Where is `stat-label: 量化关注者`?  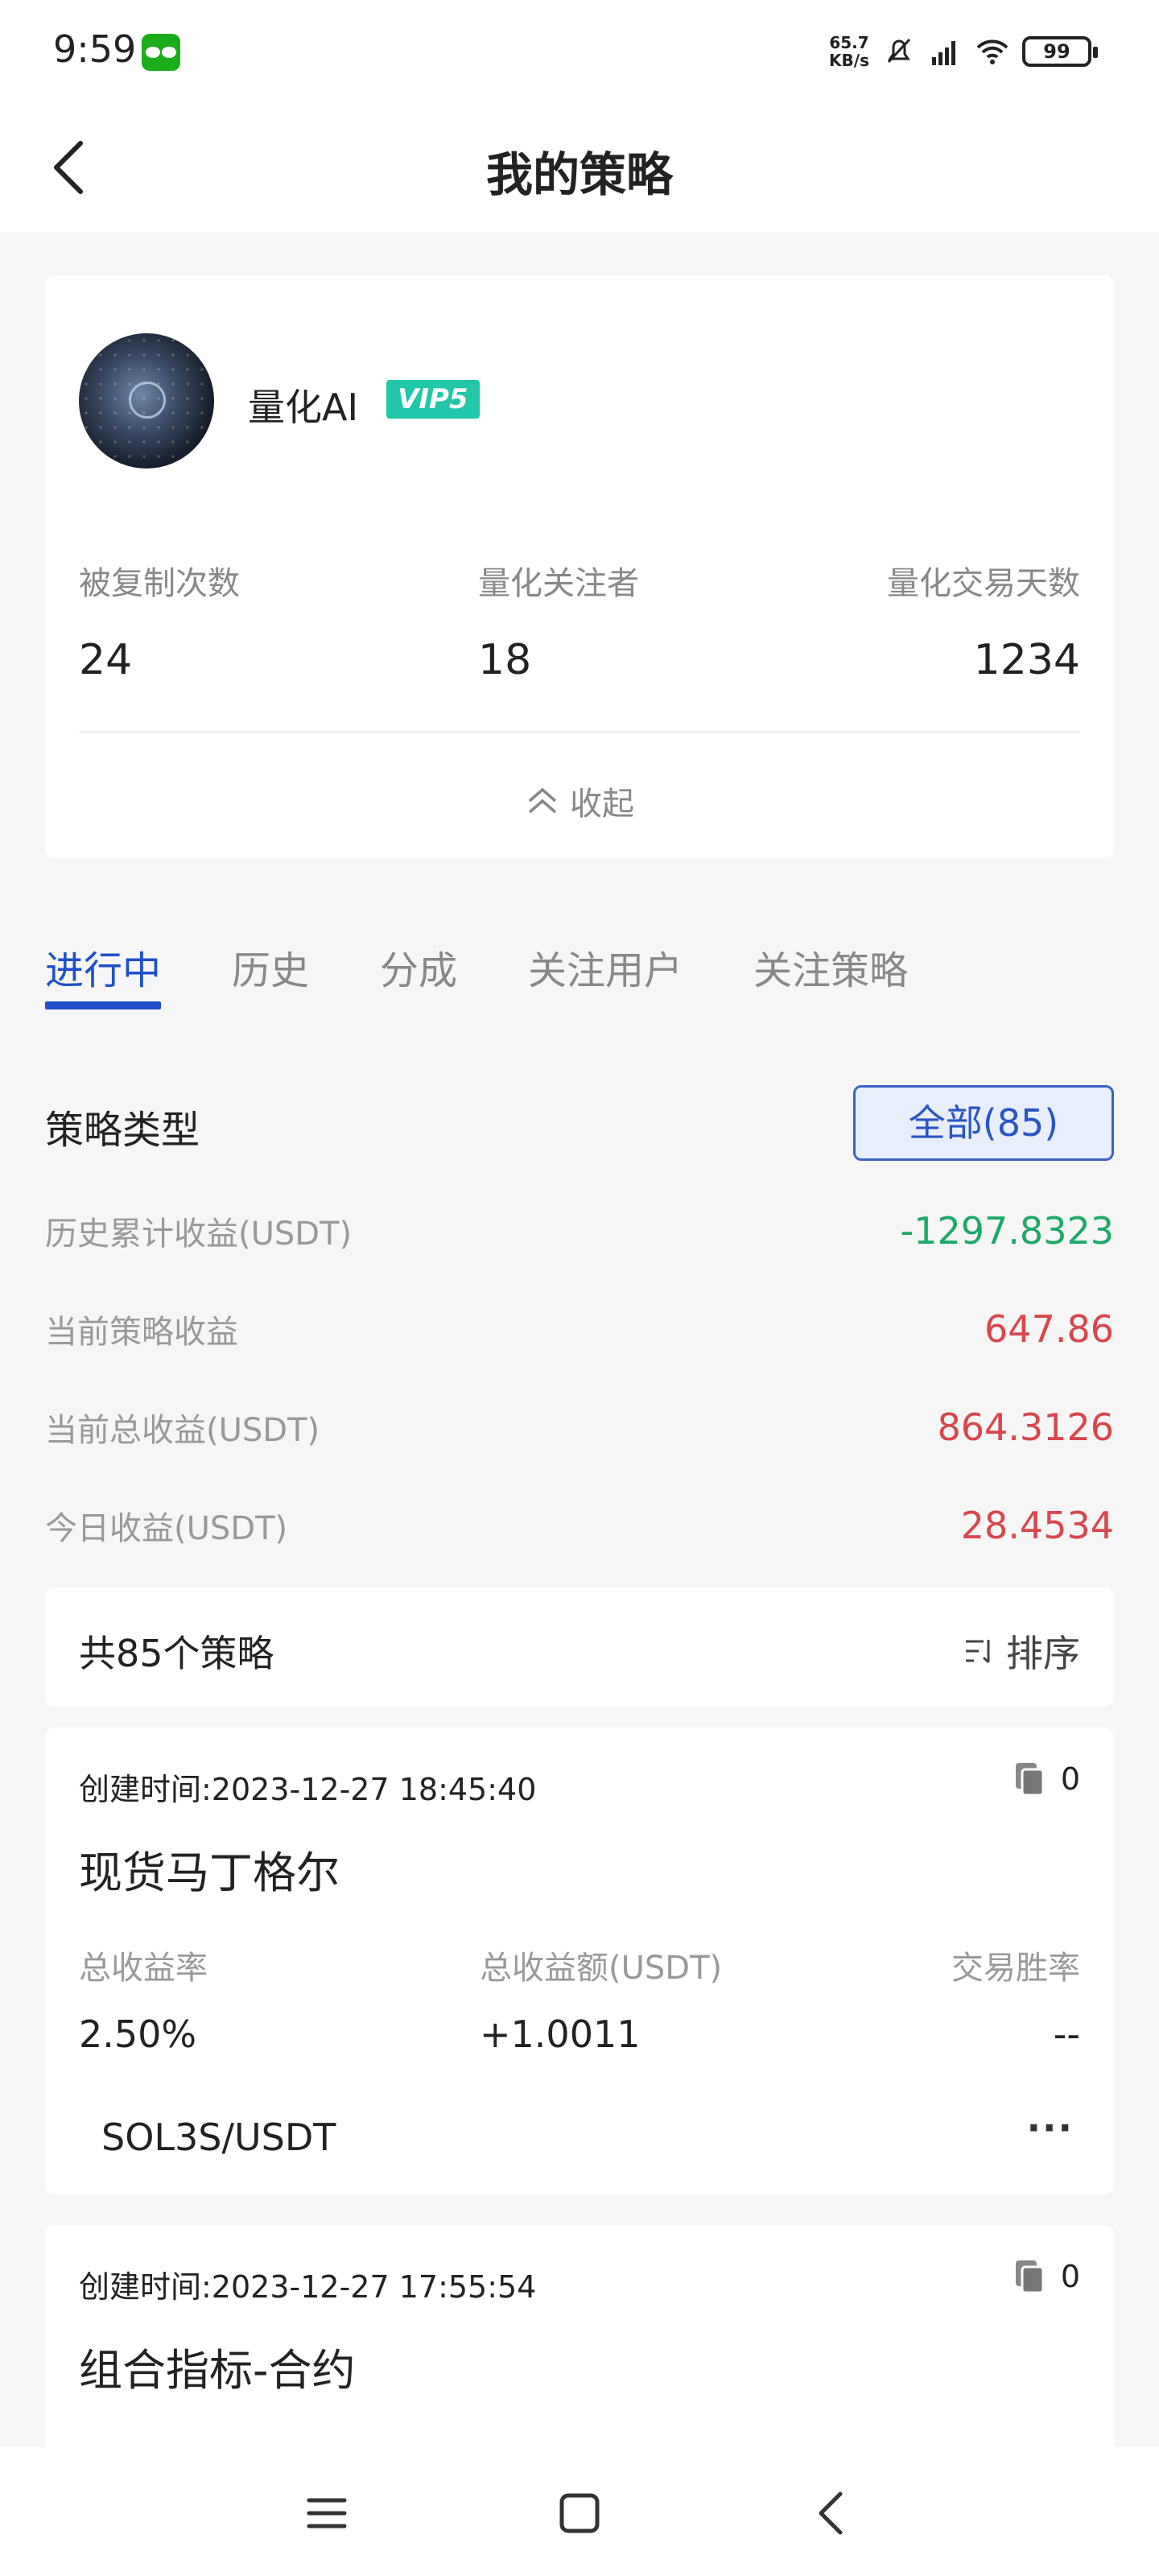
stat-label: 量化关注者 is located at coordinates (558, 583).